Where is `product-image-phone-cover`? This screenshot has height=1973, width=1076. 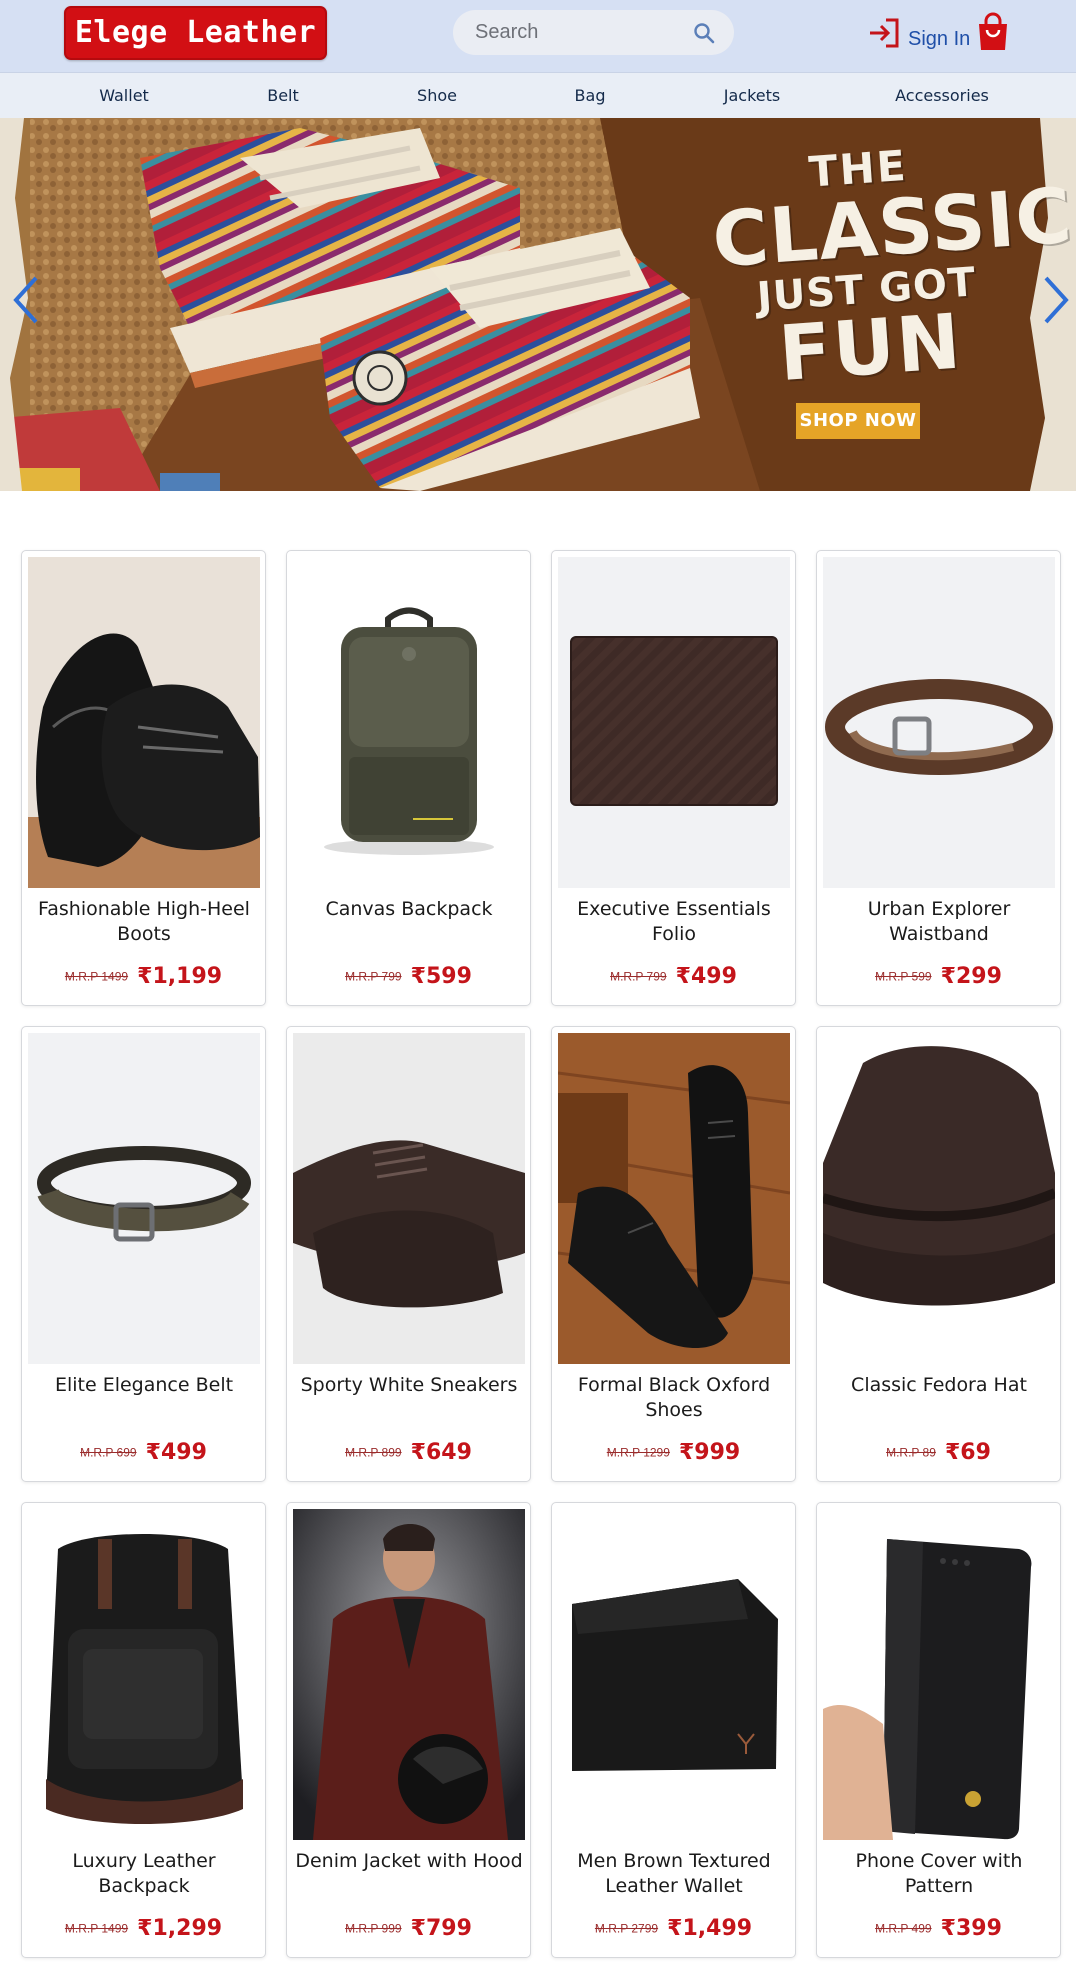
product-image-phone-cover is located at coordinates (939, 1674).